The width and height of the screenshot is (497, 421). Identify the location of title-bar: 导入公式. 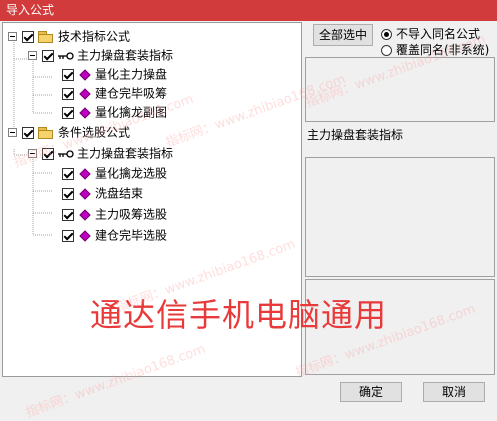
(248, 10).